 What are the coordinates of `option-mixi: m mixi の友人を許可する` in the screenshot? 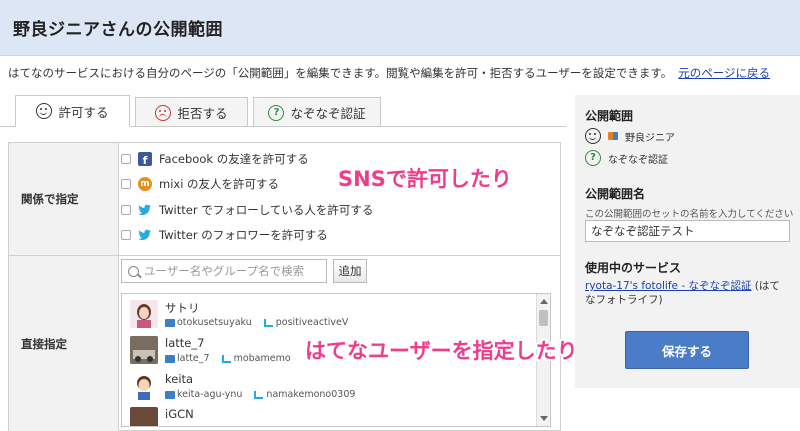 It's located at (200, 184).